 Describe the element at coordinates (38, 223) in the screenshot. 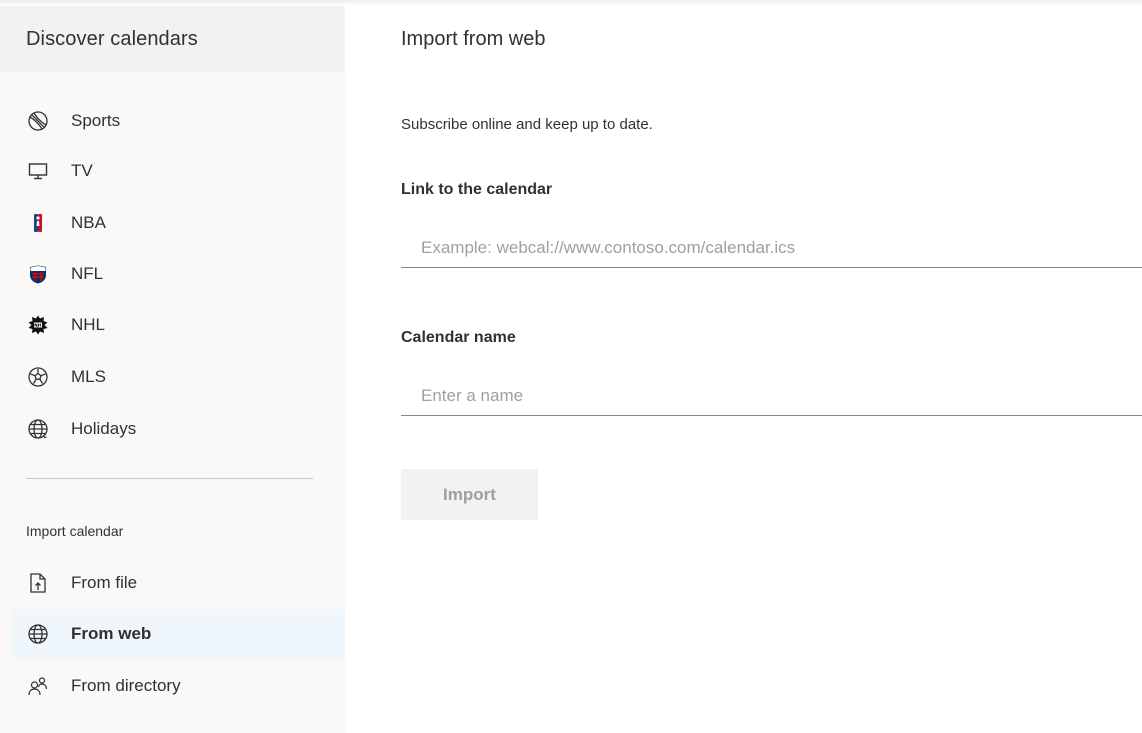

I see `nba-logo-icon` at that location.